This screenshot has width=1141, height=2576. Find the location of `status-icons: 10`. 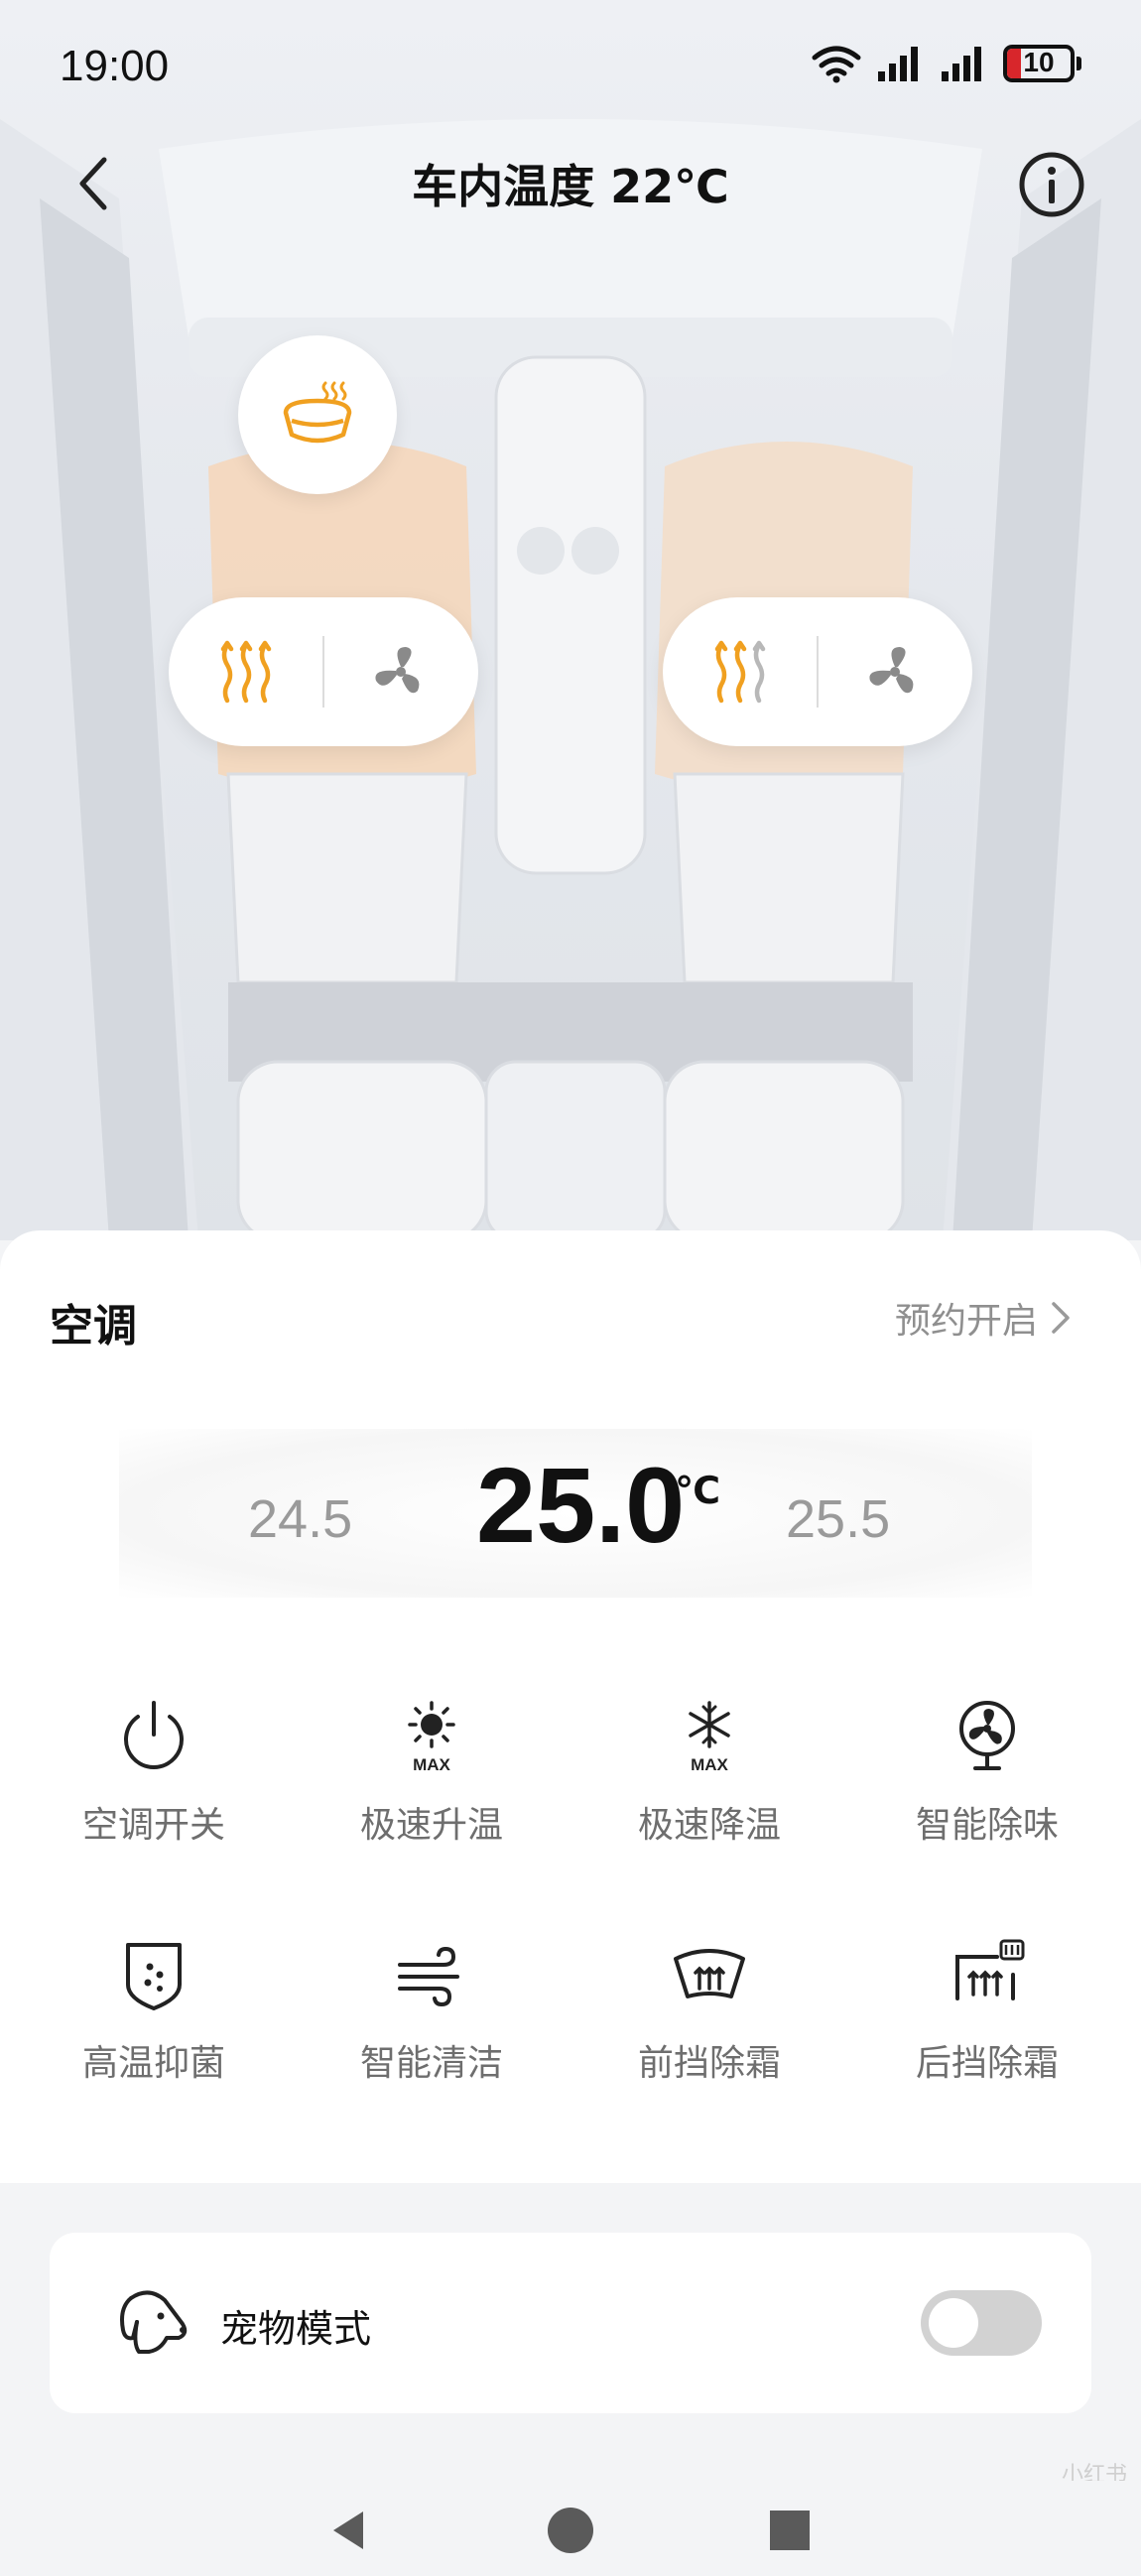

status-icons: 10 is located at coordinates (946, 64).